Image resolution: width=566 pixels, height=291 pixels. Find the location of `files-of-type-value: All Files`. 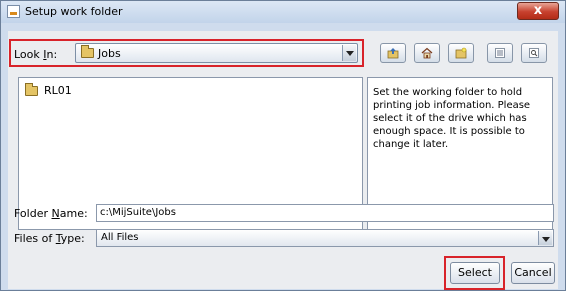

files-of-type-value: All Files is located at coordinates (120, 237).